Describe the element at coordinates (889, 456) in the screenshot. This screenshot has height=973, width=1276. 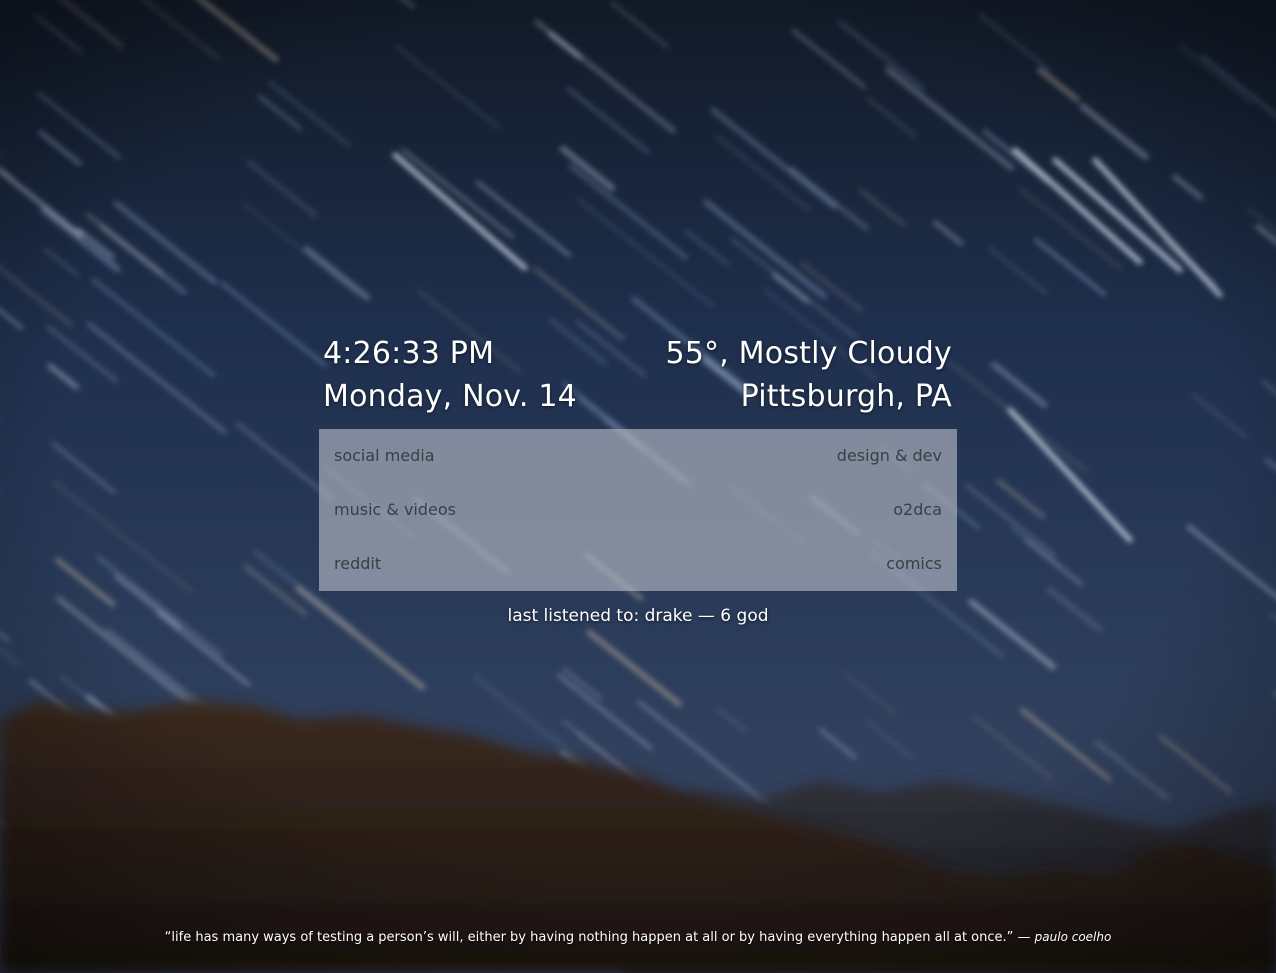
I see `link-design-dev: design & dev` at that location.